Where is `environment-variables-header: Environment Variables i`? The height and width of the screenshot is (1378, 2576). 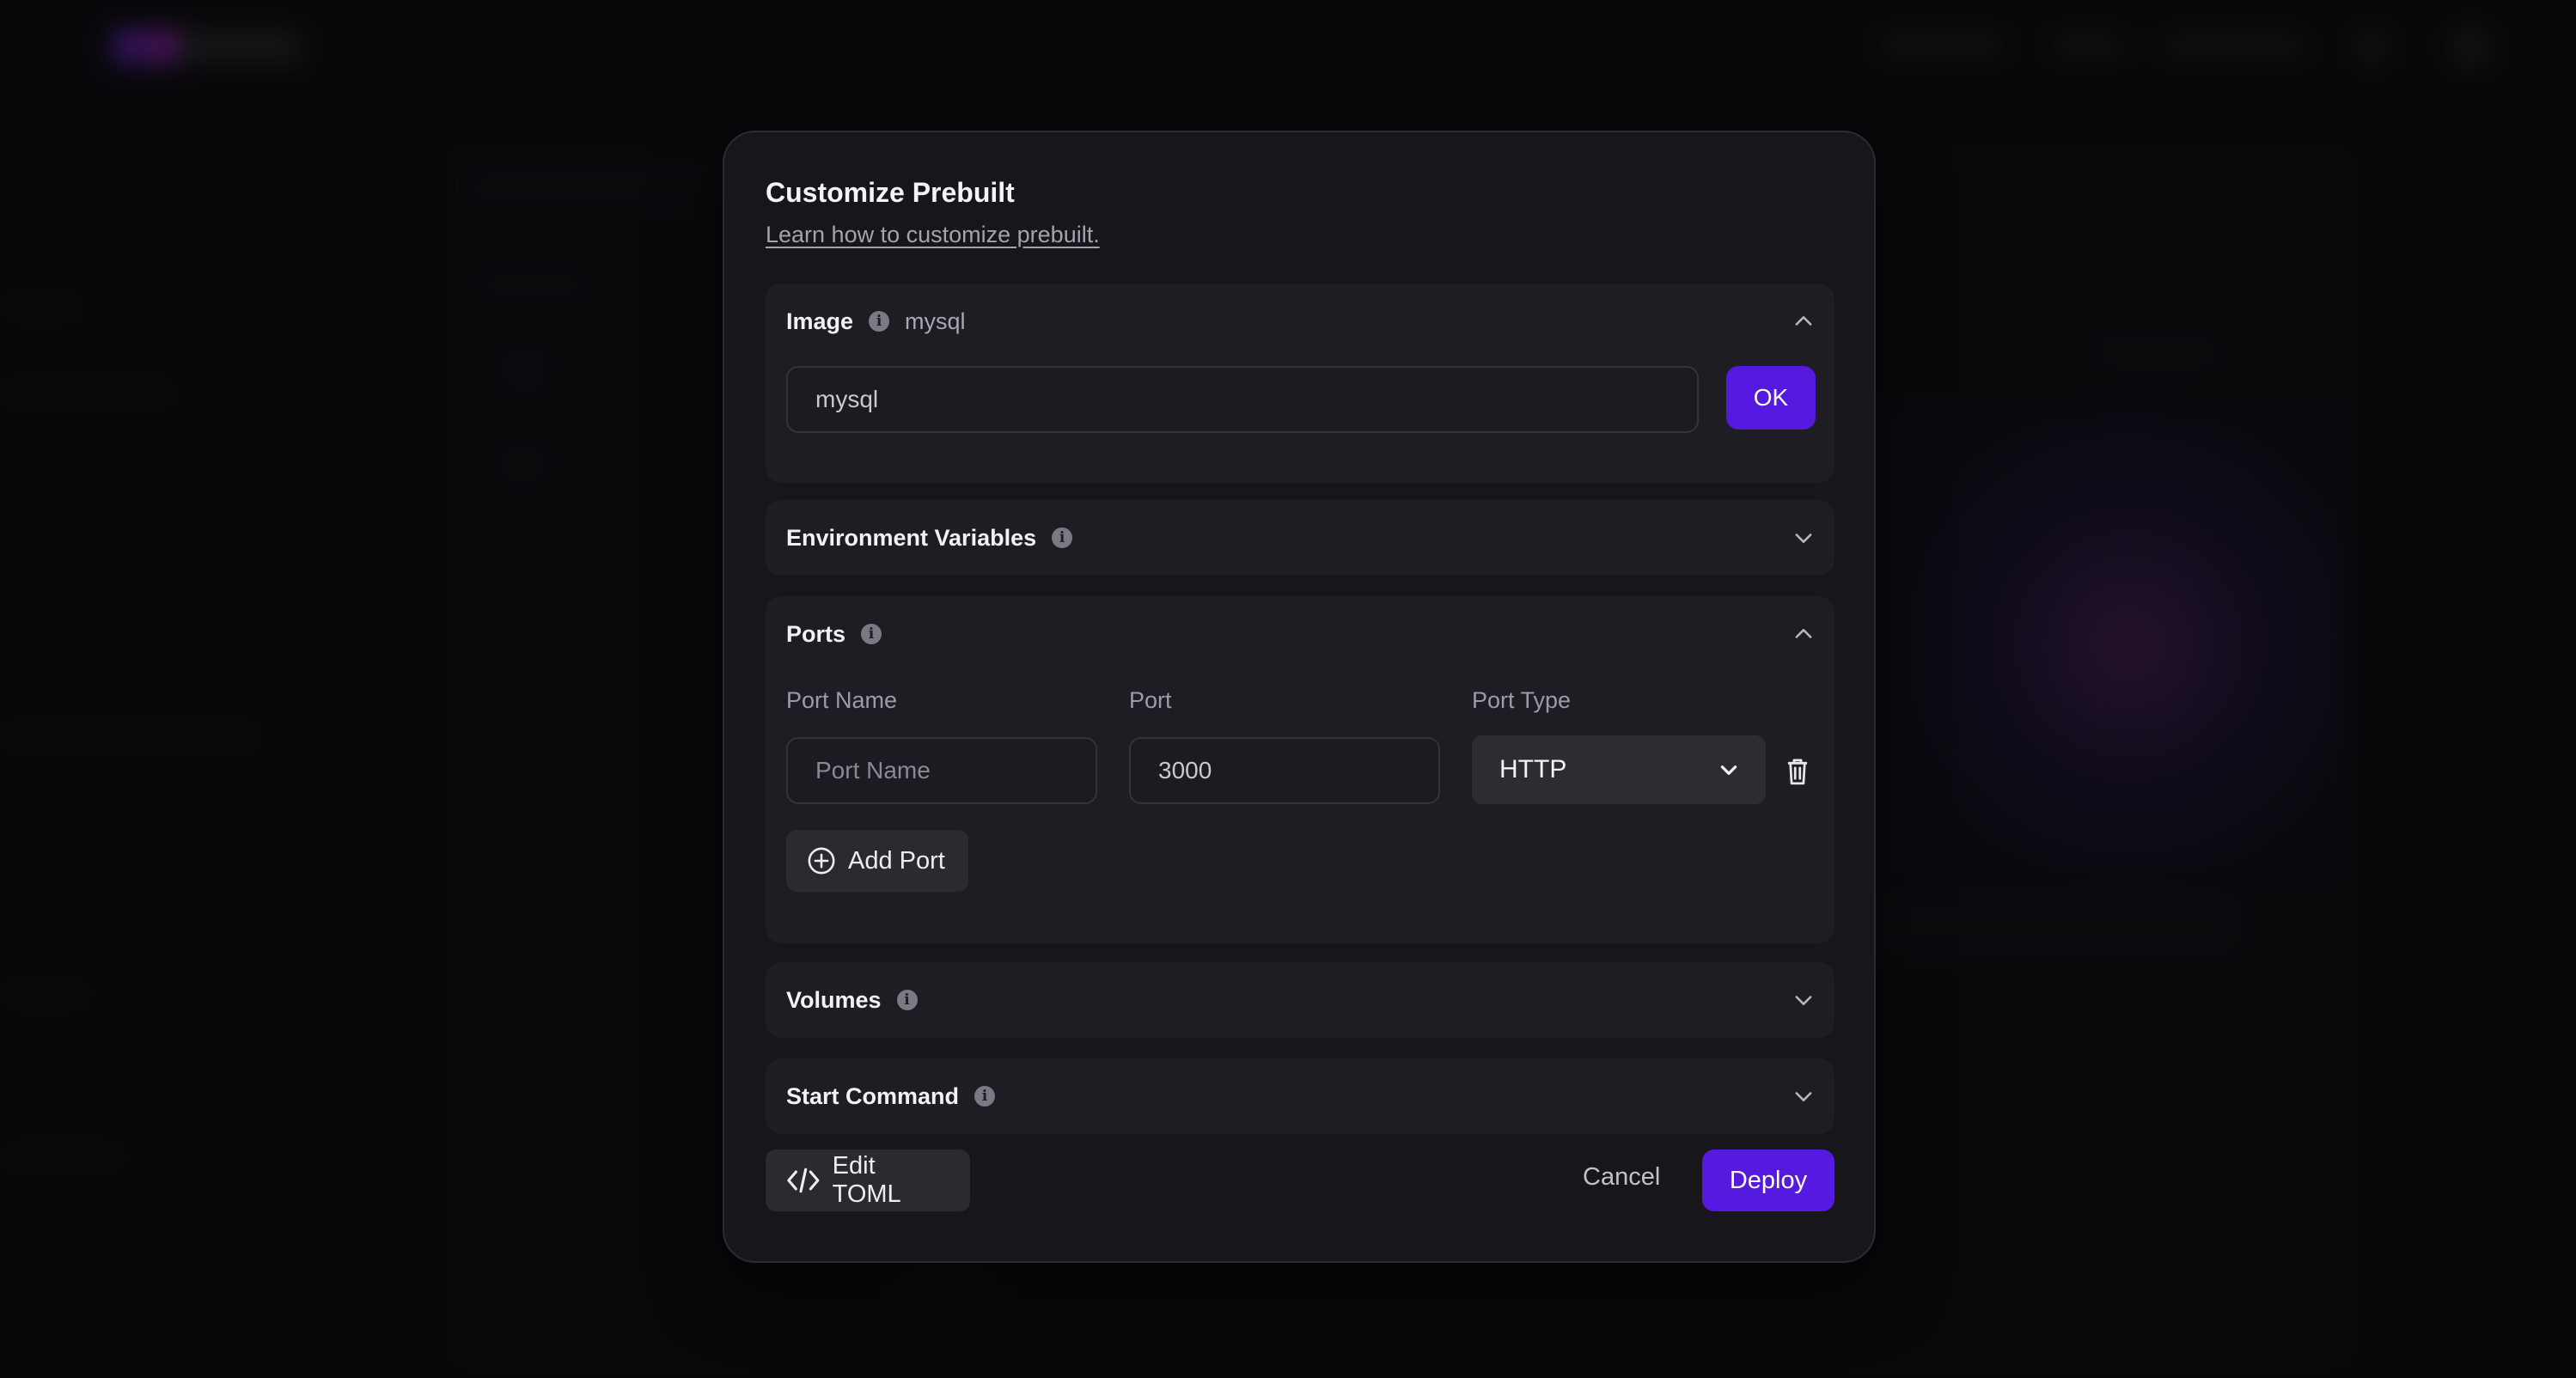
environment-variables-header: Environment Variables i is located at coordinates (930, 538).